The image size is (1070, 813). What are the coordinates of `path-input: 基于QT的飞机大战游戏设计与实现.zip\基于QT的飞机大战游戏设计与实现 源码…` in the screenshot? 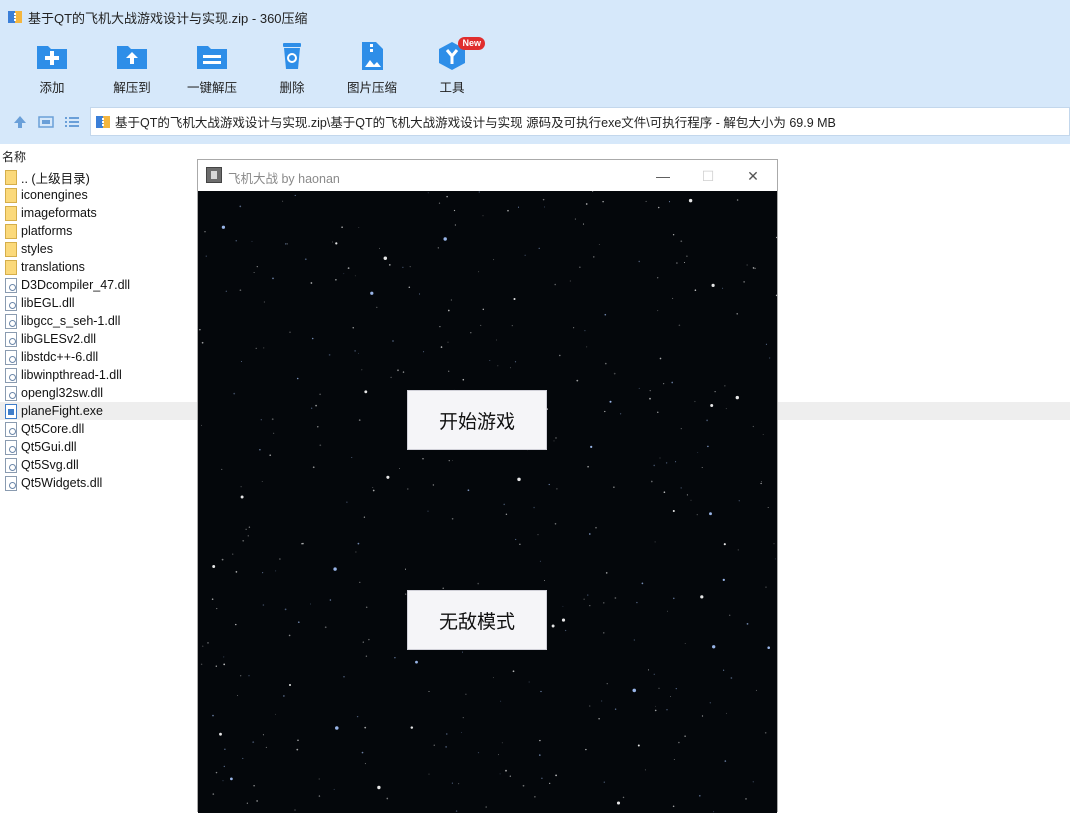 It's located at (580, 121).